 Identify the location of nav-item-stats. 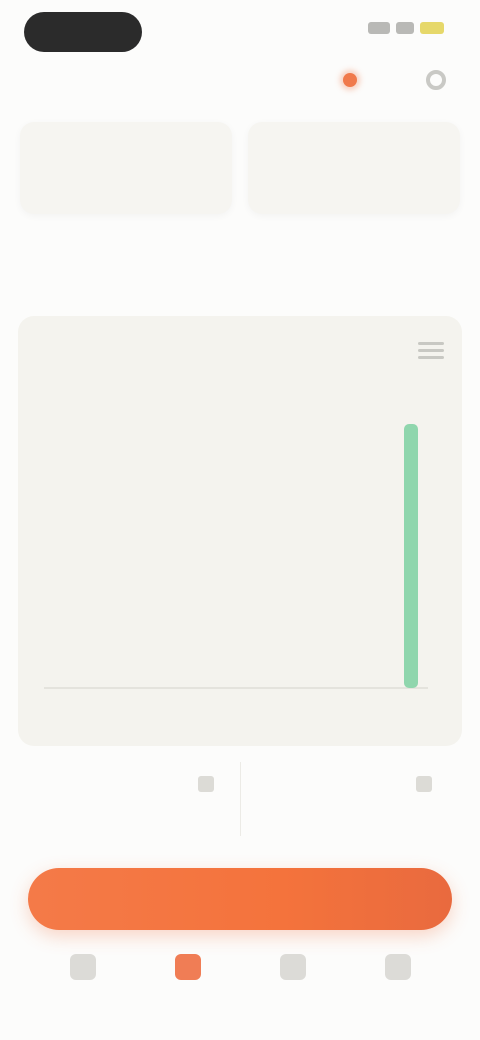
(188, 992).